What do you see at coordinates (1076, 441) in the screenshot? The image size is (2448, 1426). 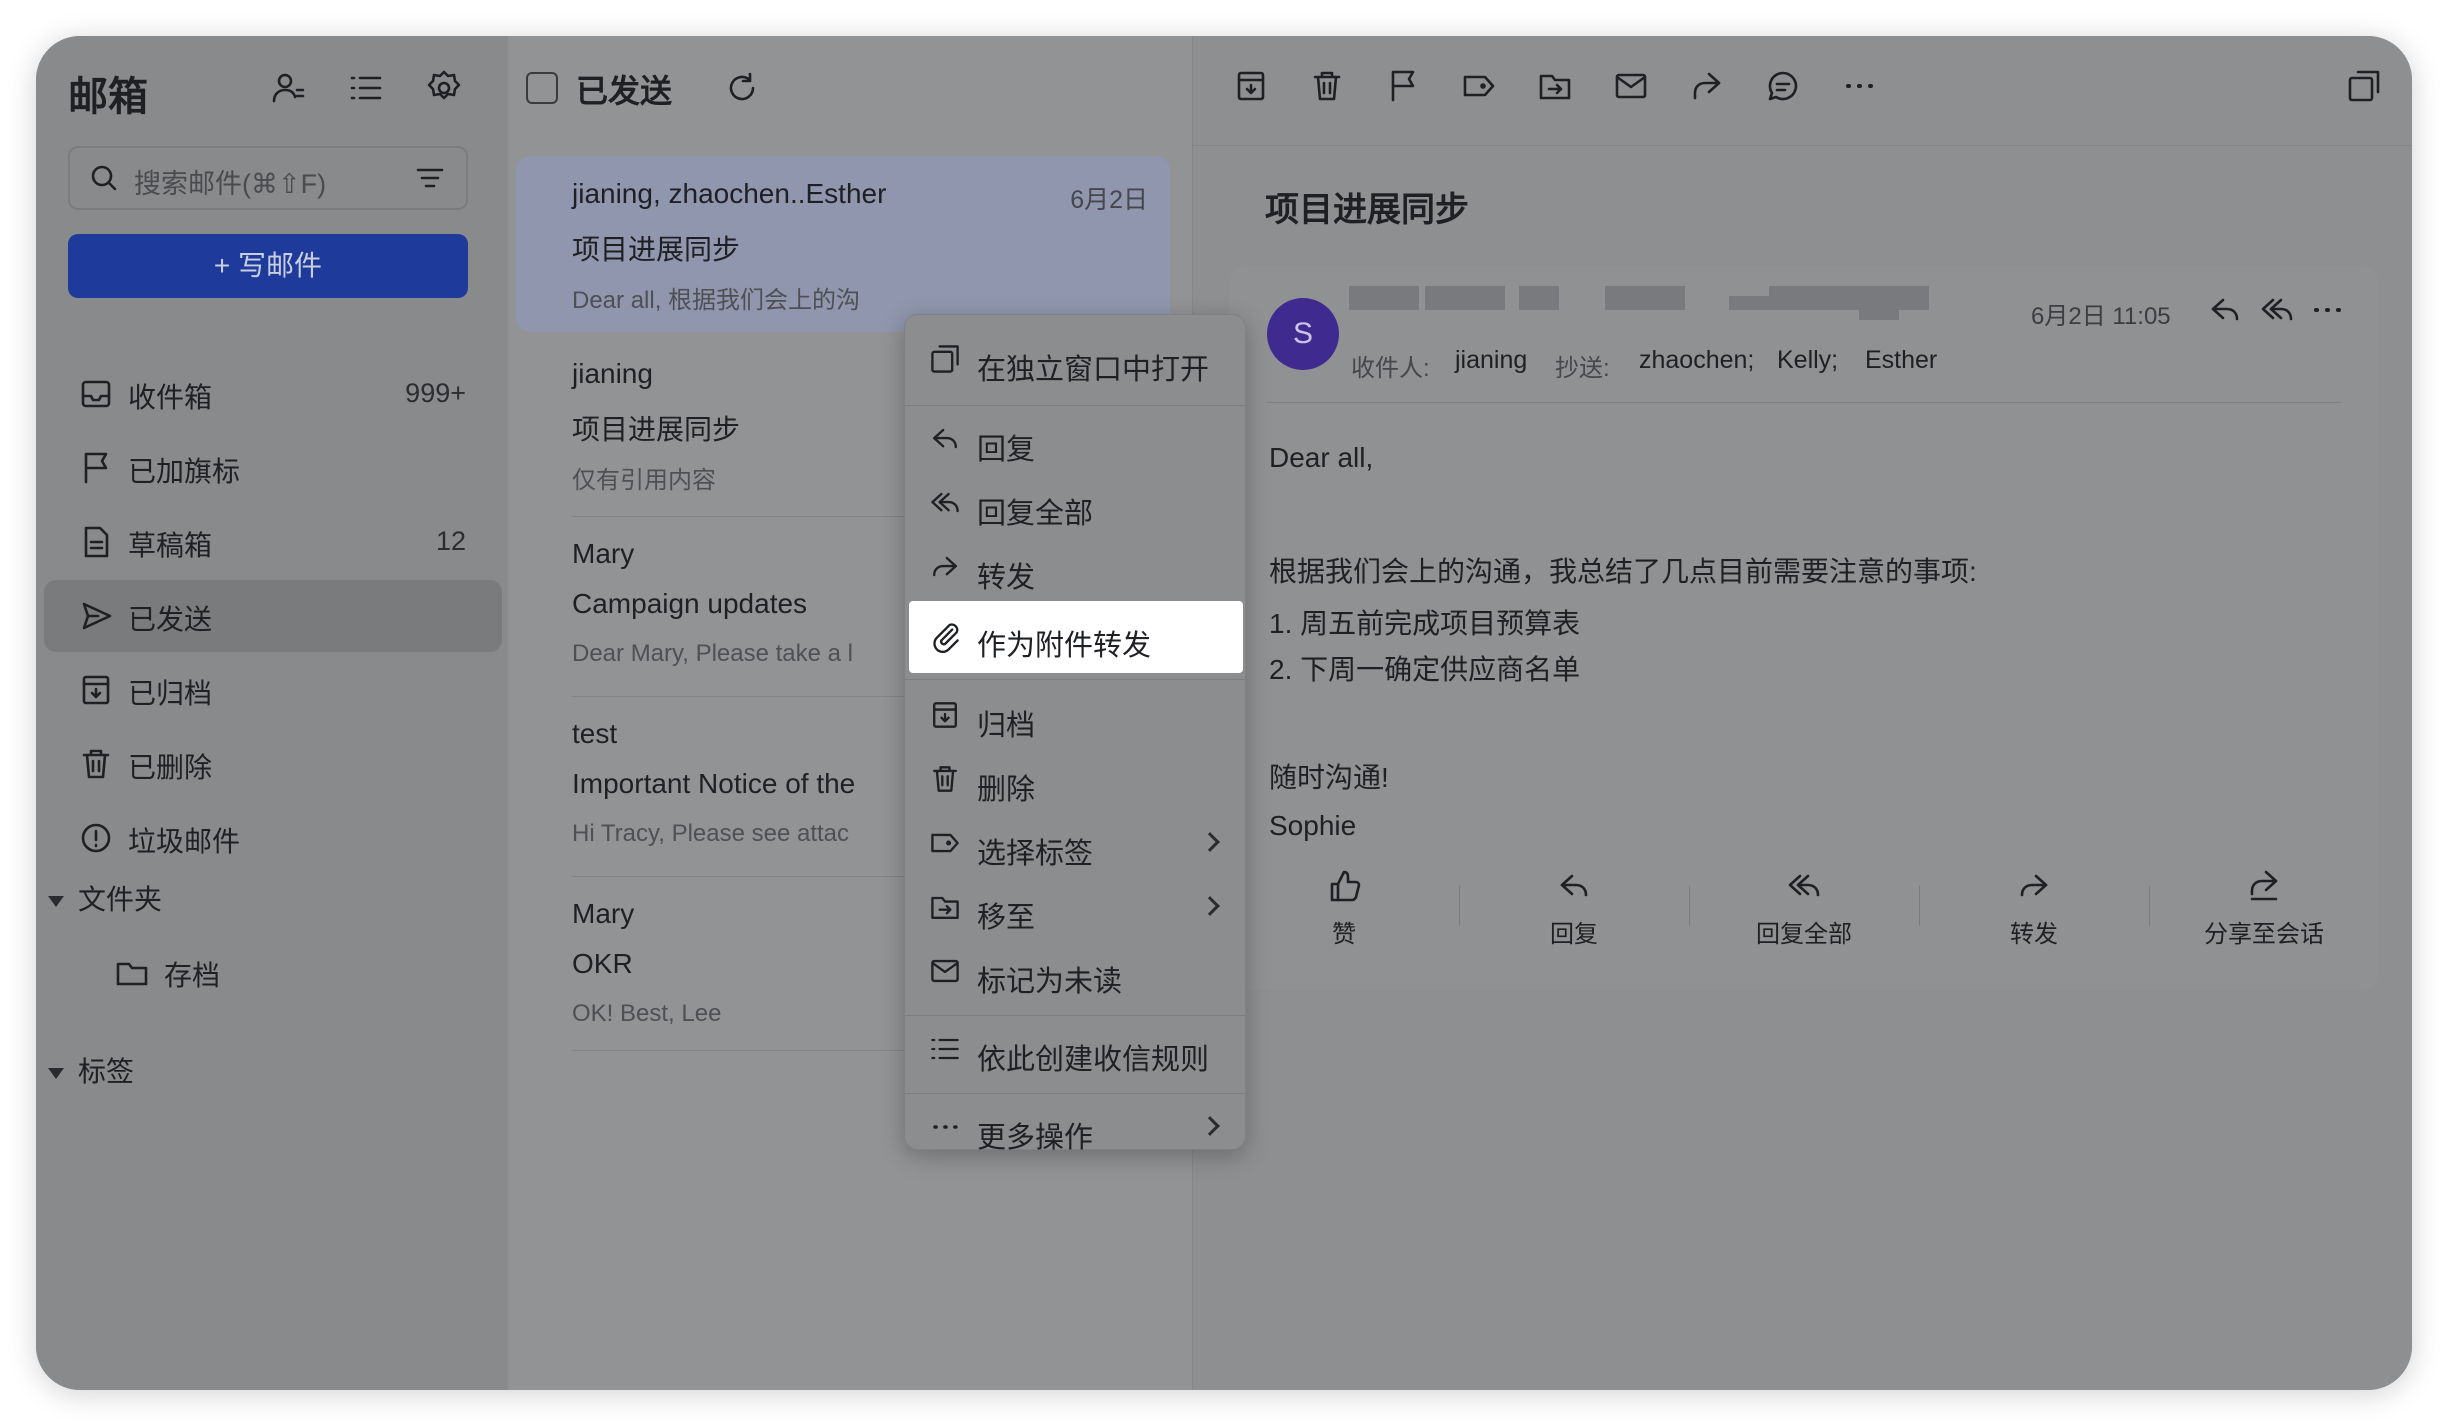 I see `menu-item-reply: 回复` at bounding box center [1076, 441].